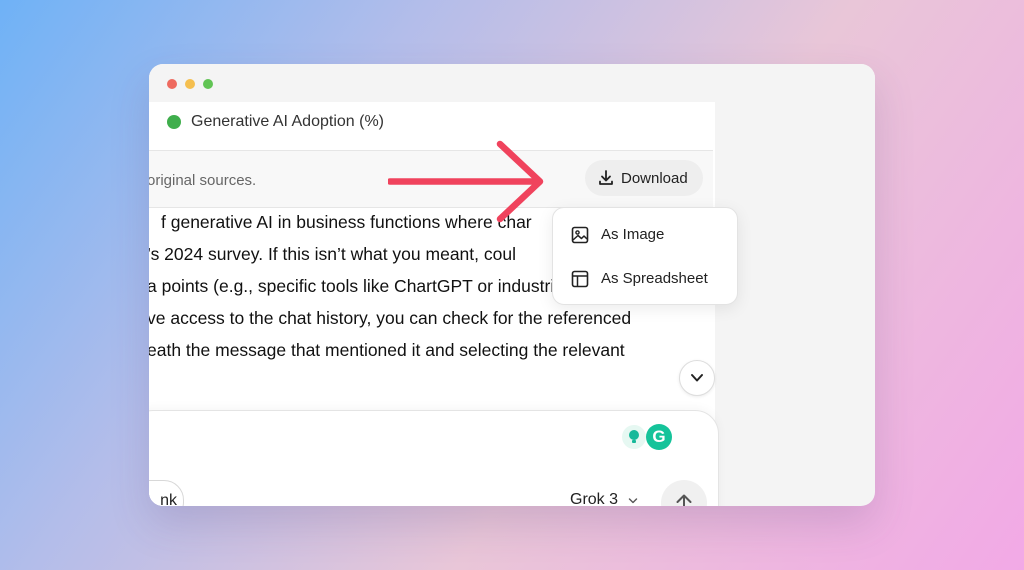 This screenshot has width=1024, height=570. Describe the element at coordinates (580, 235) in the screenshot. I see `image-icon` at that location.